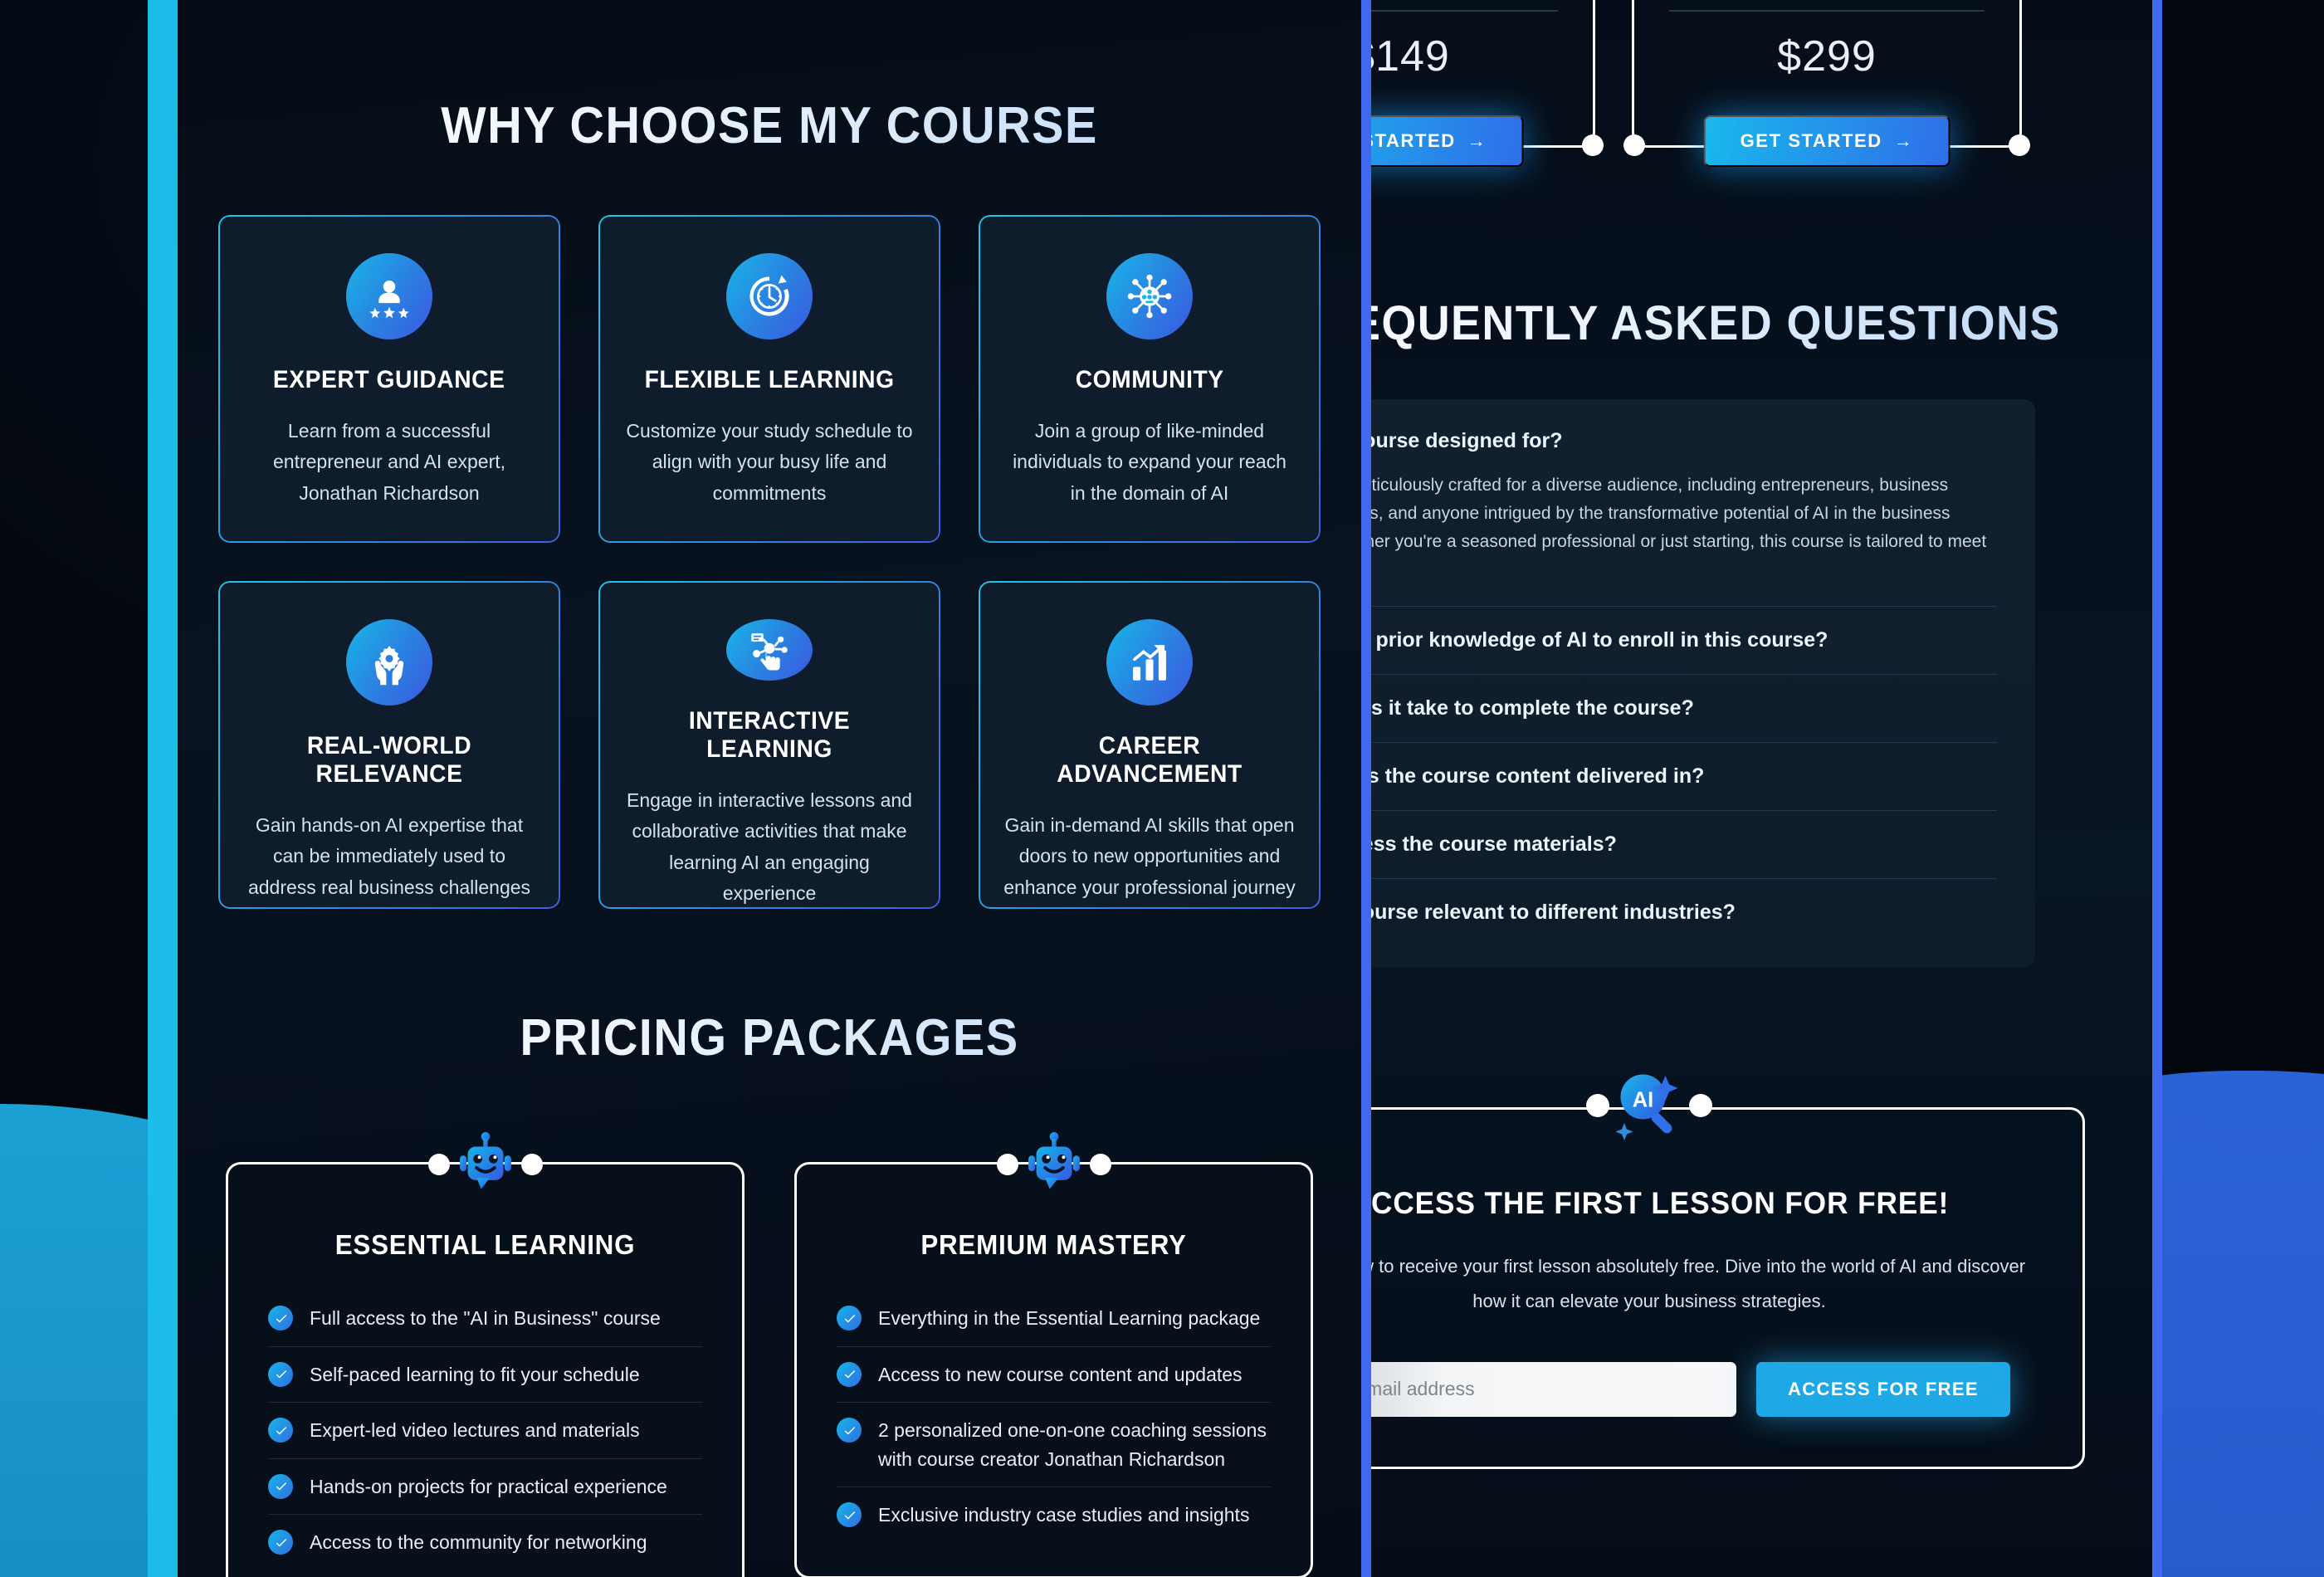 This screenshot has width=2324, height=1577. What do you see at coordinates (1149, 296) in the screenshot?
I see `community-network-icon` at bounding box center [1149, 296].